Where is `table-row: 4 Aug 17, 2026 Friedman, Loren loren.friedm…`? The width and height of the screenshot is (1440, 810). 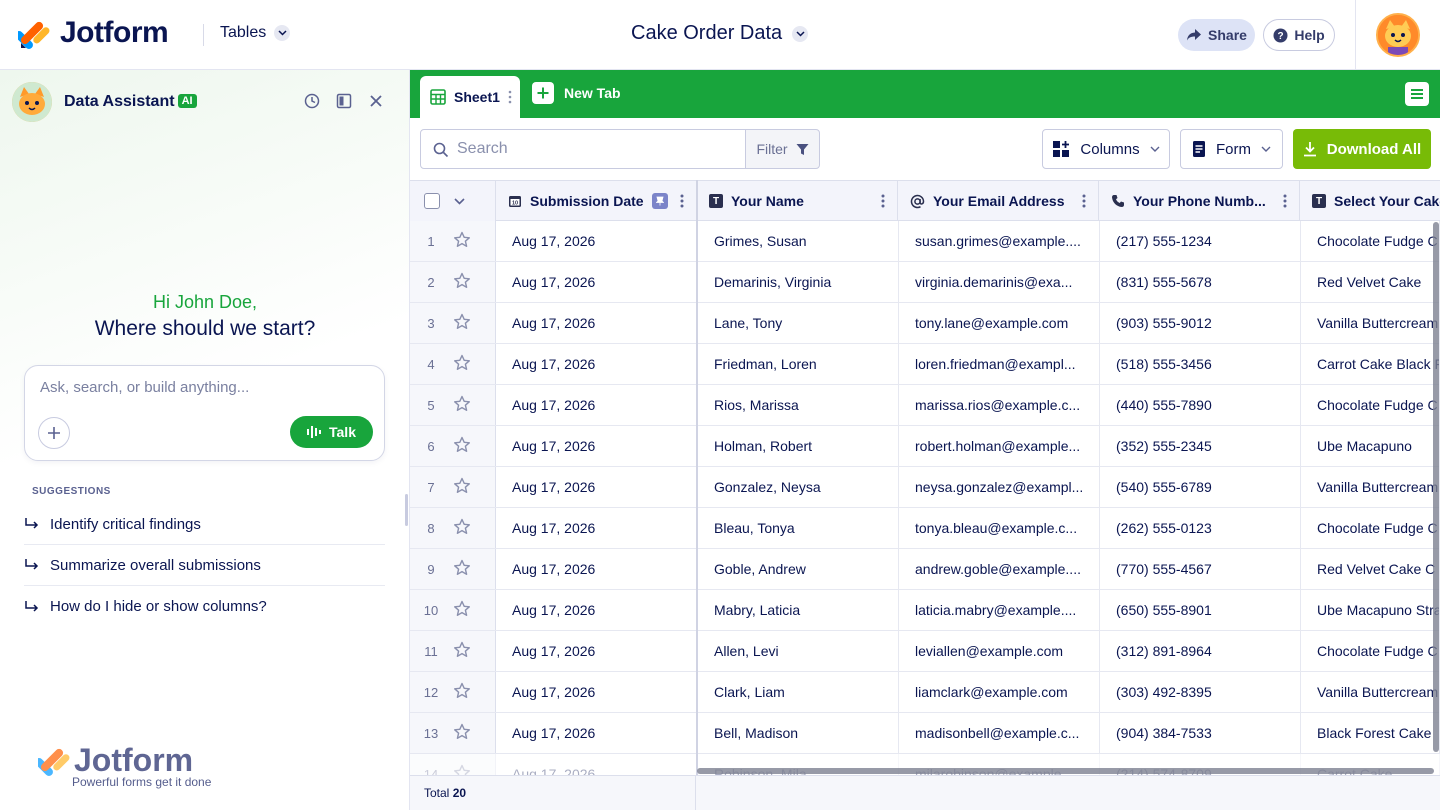
table-row: 4 Aug 17, 2026 Friedman, Loren loren.friedm… is located at coordinates (925, 364).